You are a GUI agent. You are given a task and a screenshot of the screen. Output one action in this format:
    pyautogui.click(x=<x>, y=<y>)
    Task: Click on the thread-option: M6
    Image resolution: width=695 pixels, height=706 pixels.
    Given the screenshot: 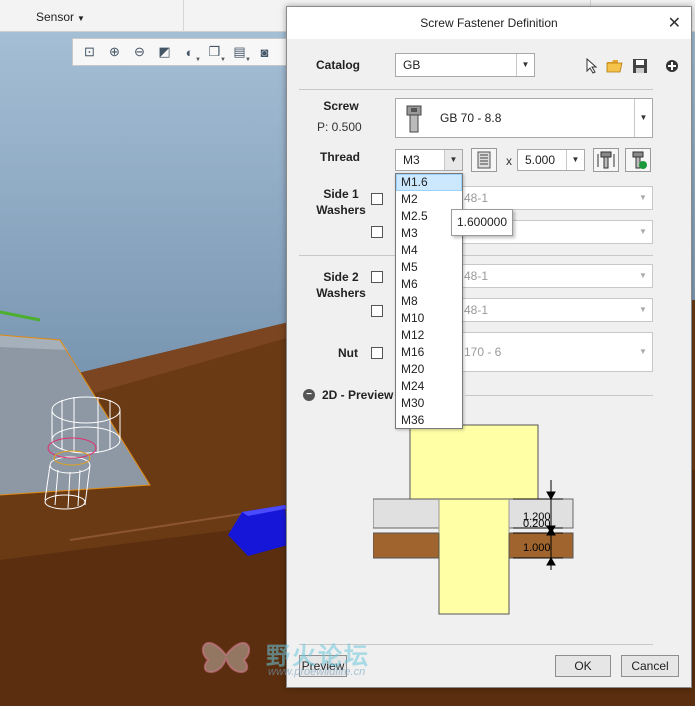 What is the action you would take?
    pyautogui.click(x=429, y=284)
    